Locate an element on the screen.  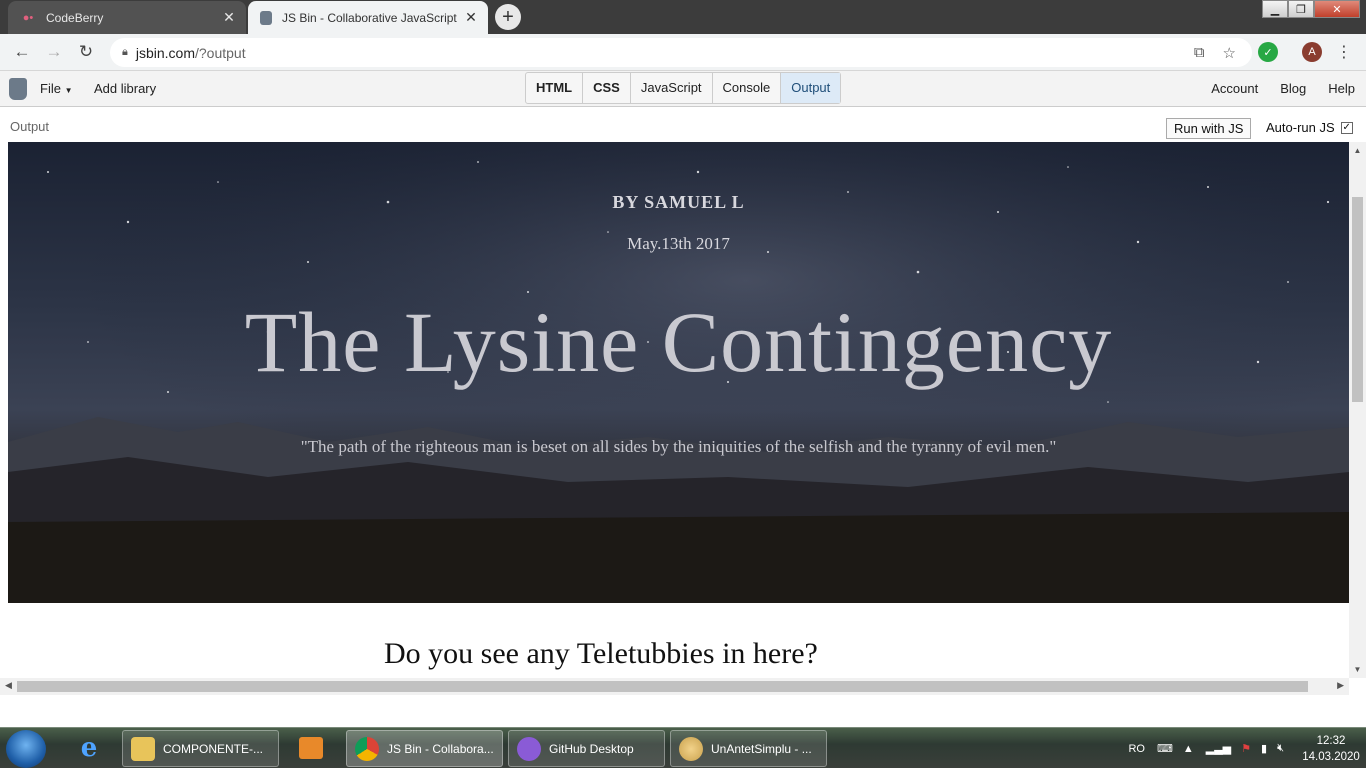
codeberry-favicon-icon: ●• is located at coordinates (28, 17).